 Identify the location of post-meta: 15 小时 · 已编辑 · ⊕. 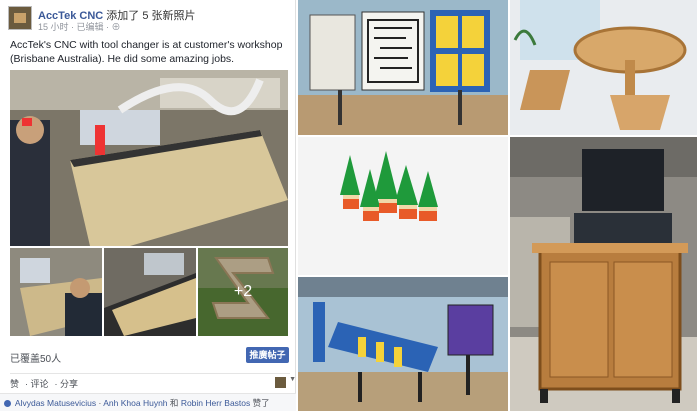
(79, 27).